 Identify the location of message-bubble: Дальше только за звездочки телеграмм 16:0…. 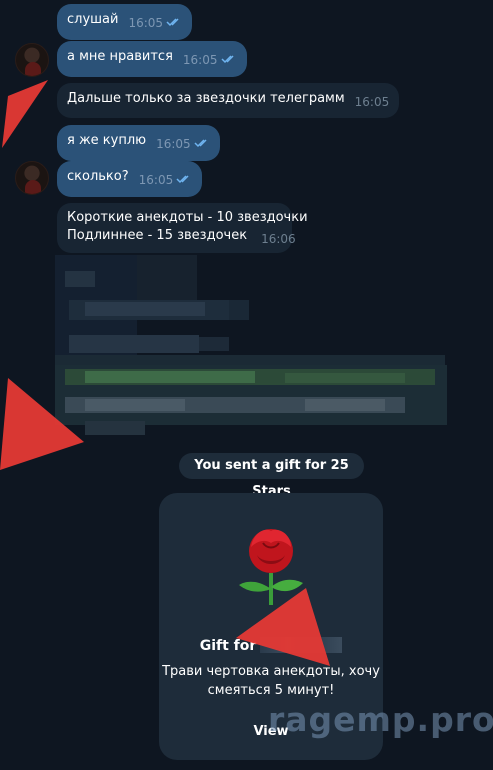
(228, 100).